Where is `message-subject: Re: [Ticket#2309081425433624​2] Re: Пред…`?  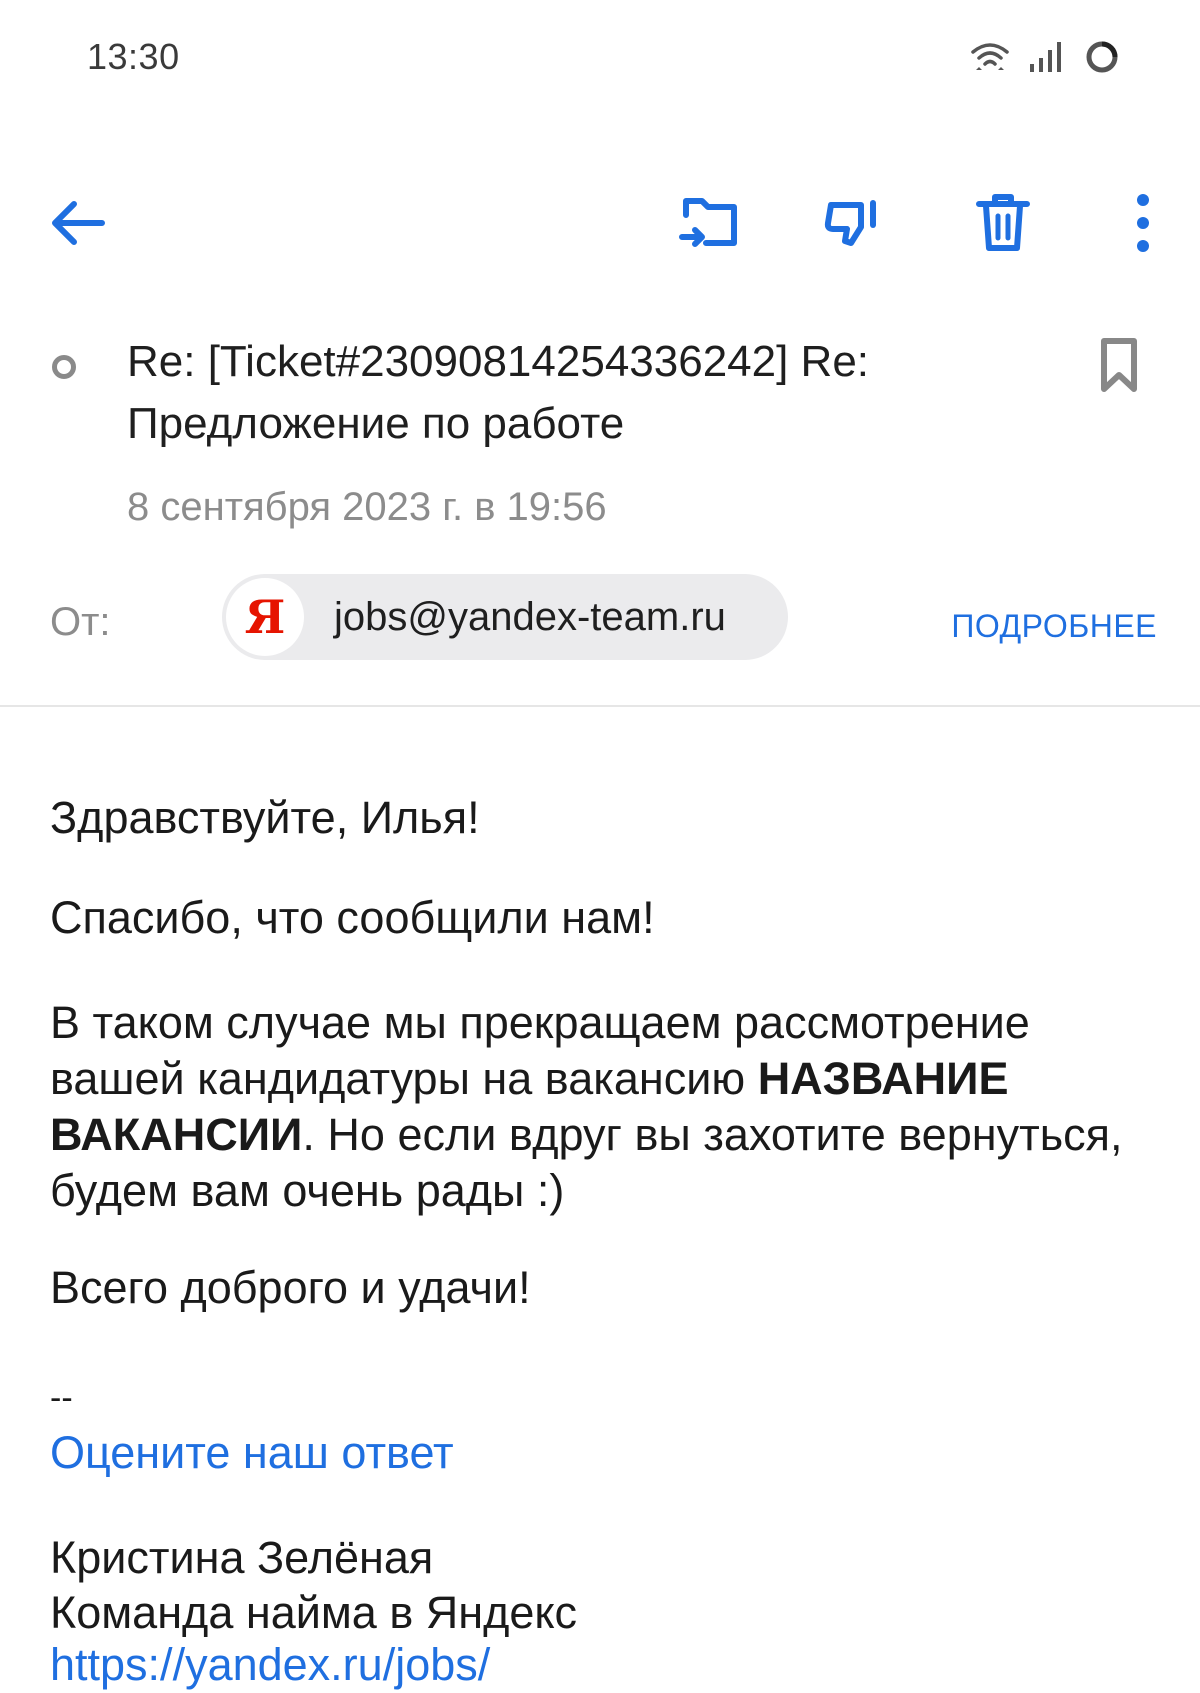 message-subject: Re: [Ticket#2309081425433624​2] Re: Пред… is located at coordinates (498, 392).